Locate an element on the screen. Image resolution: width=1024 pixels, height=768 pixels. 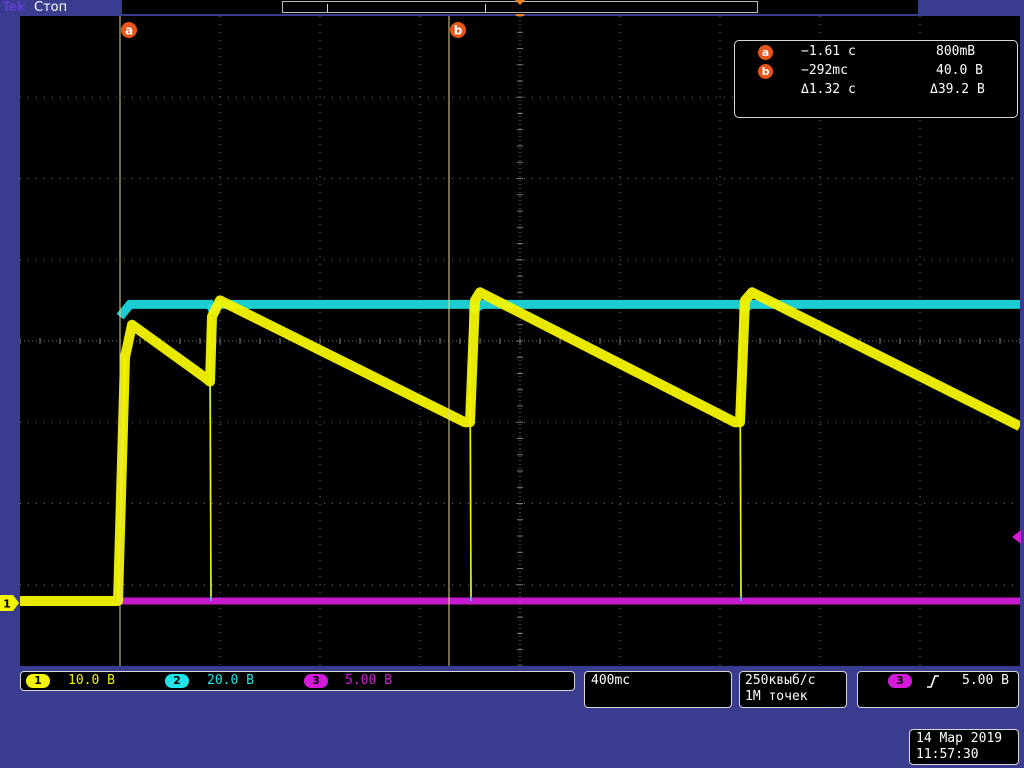
horizontal-settings-panel: 400mс is located at coordinates (658, 689).